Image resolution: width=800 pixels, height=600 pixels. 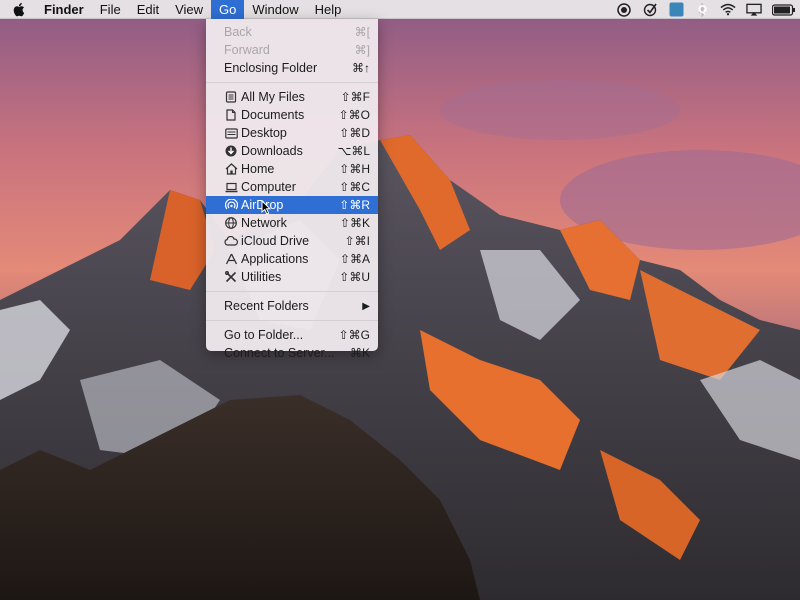 I want to click on menu-item-enclosing-folder: Enclosing Folder ⌘↑, so click(x=292, y=68).